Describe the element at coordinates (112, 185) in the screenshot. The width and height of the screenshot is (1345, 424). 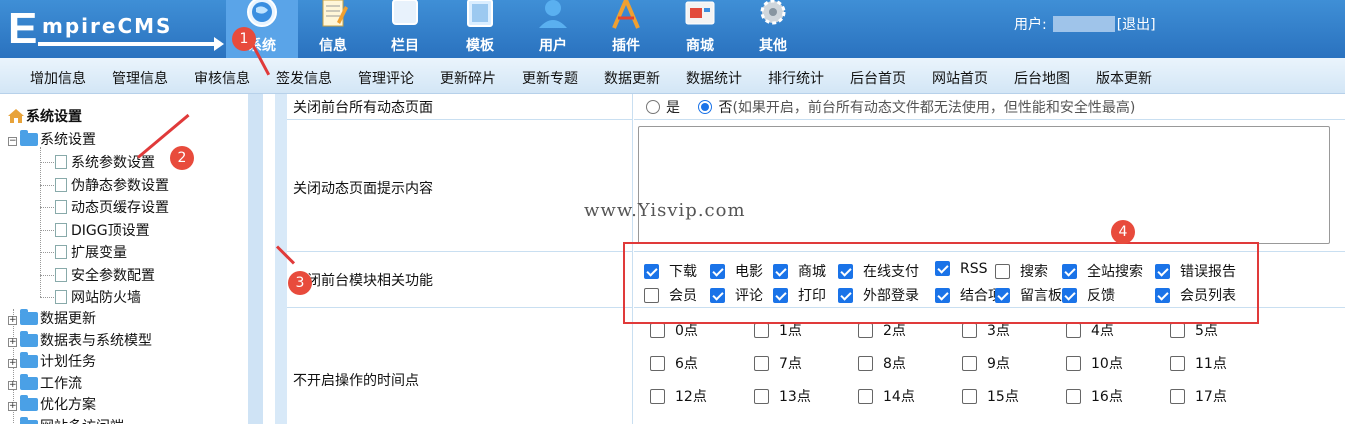
I see `tree-item: 伪静态参数设置` at that location.